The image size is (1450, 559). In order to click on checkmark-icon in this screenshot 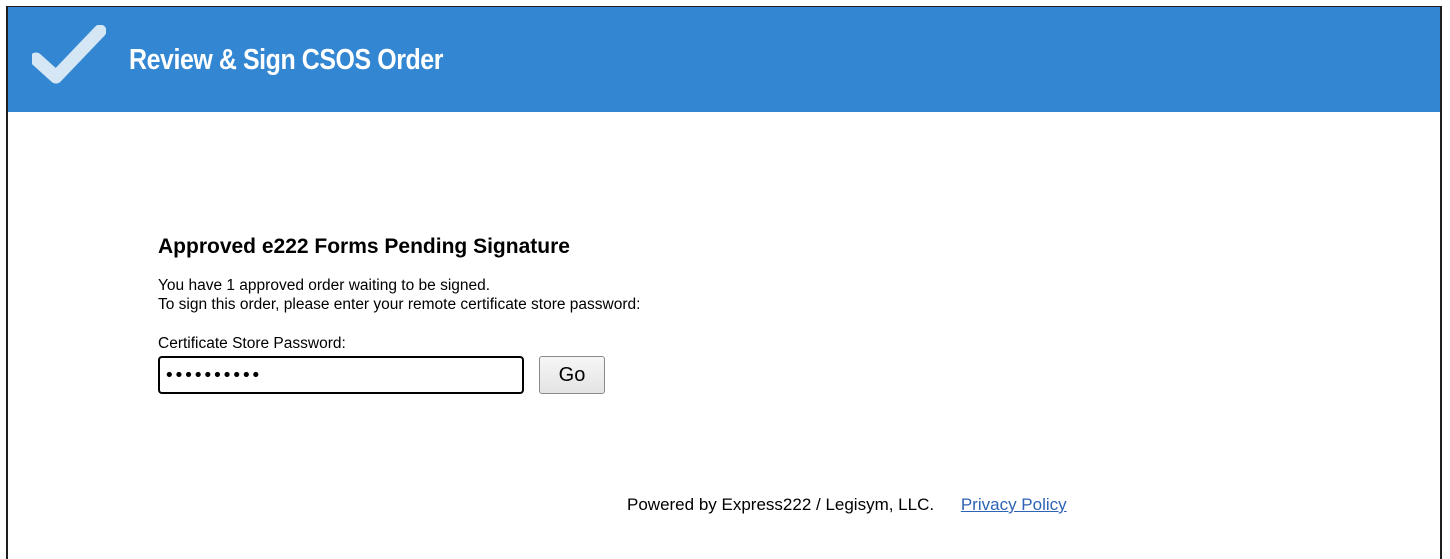, I will do `click(69, 54)`.